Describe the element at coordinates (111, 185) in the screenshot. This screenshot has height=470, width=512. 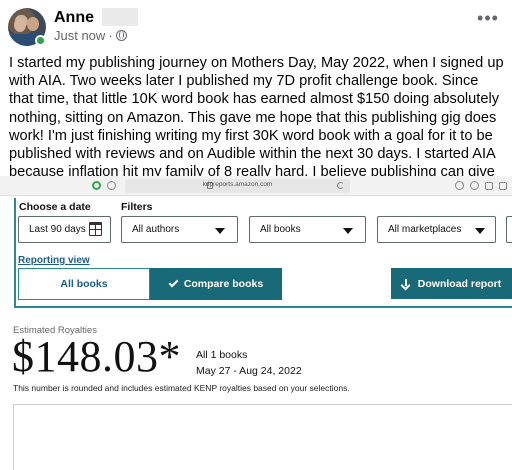
I see `browser-shield-icon` at that location.